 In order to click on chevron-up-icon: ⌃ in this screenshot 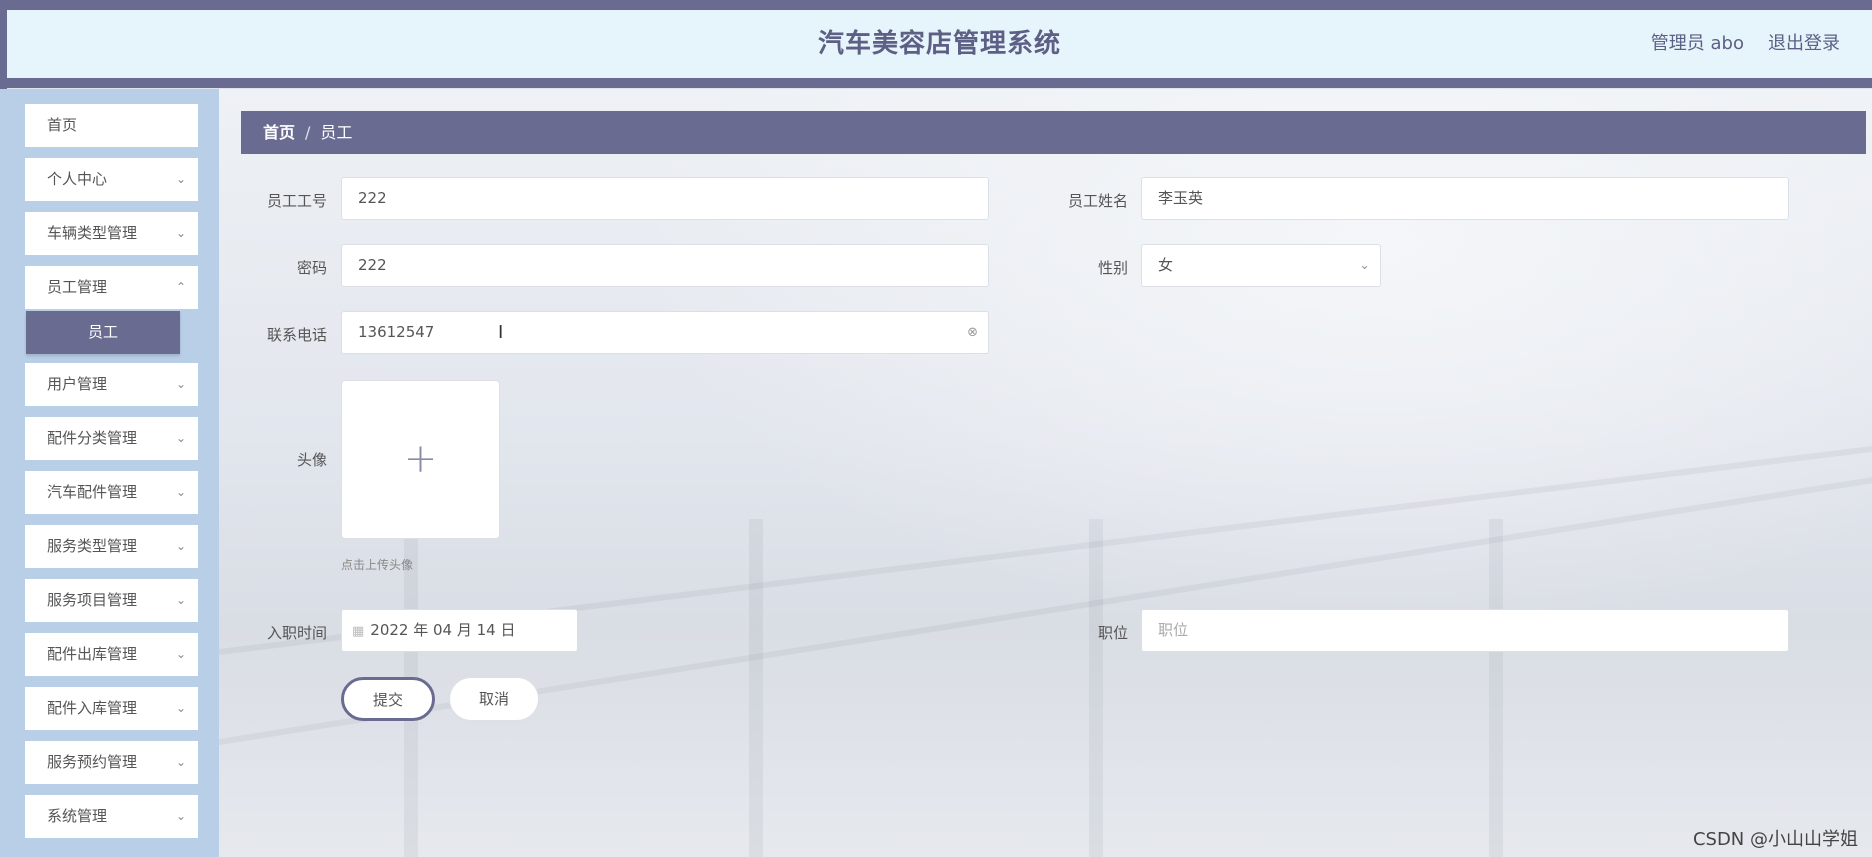, I will do `click(180, 287)`.